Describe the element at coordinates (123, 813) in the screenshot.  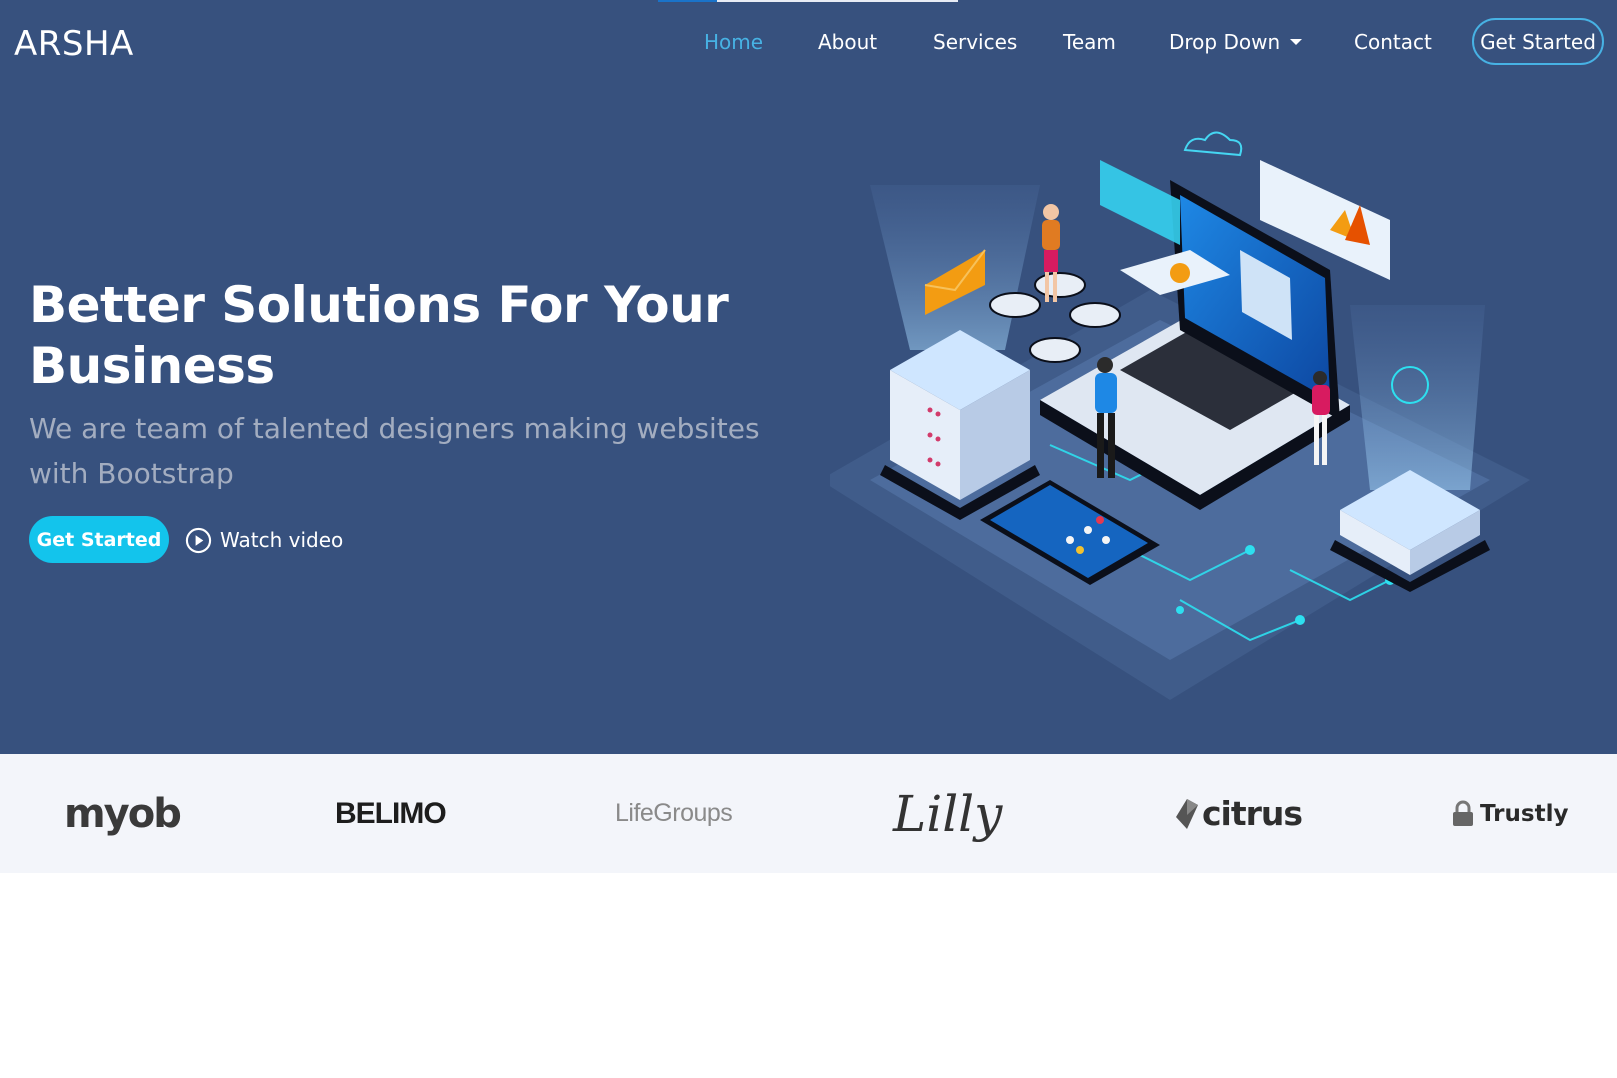
I see `client-logo-myob: myob` at that location.